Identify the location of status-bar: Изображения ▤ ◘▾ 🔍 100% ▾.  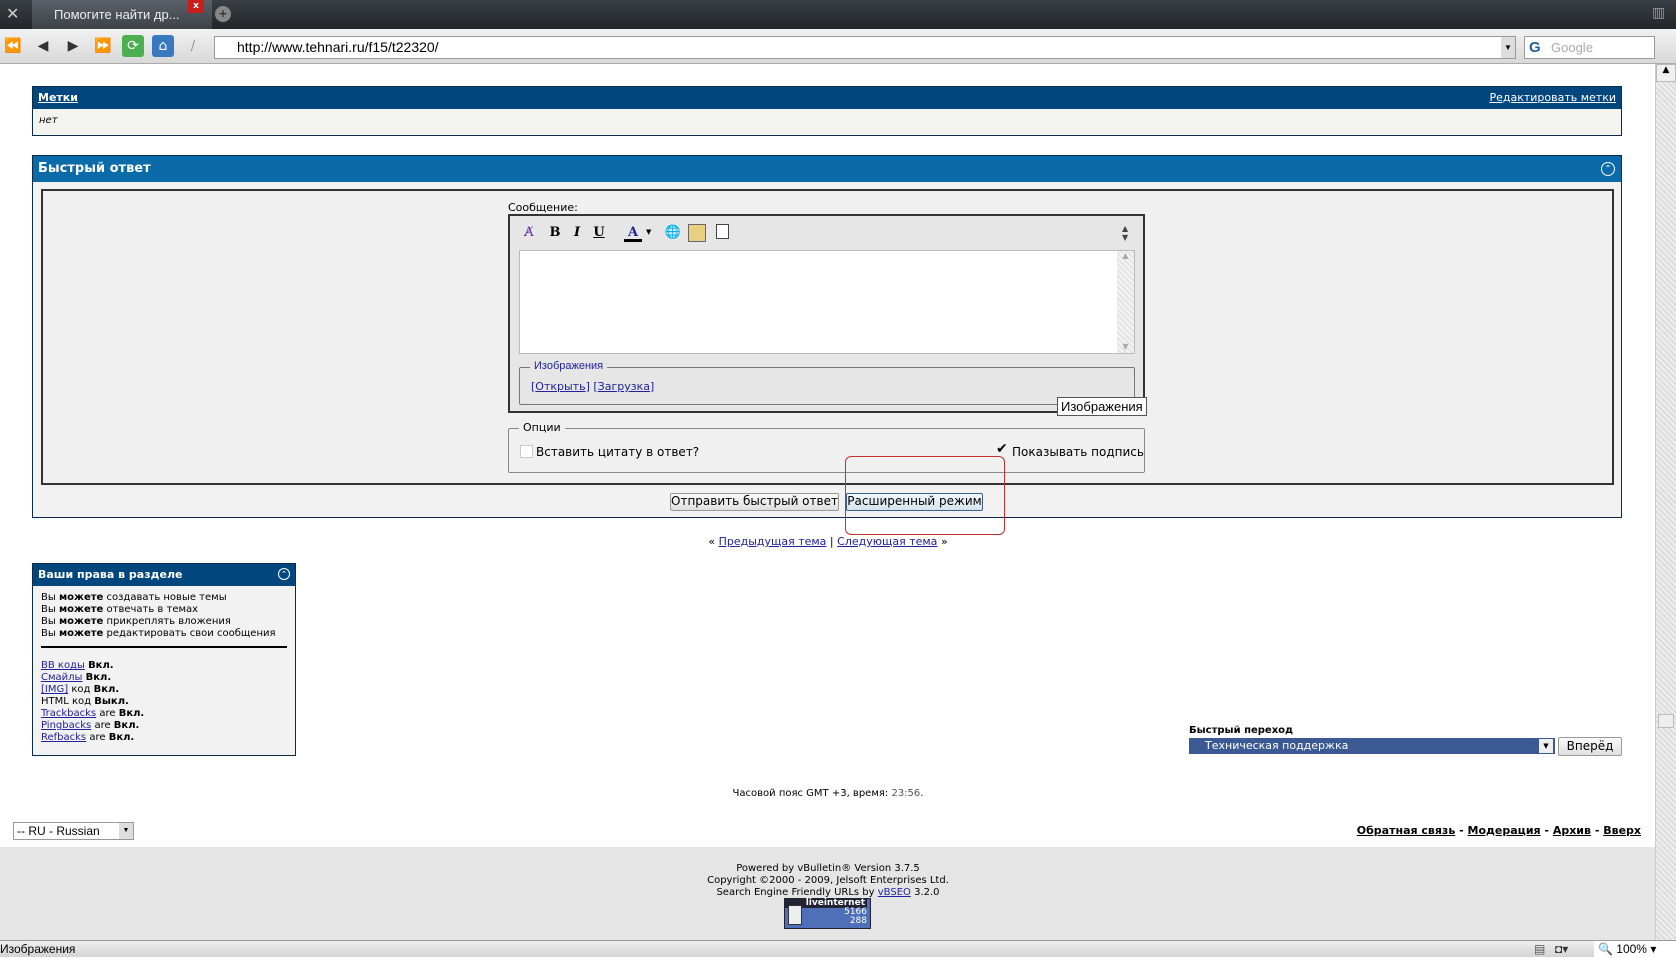
(838, 949).